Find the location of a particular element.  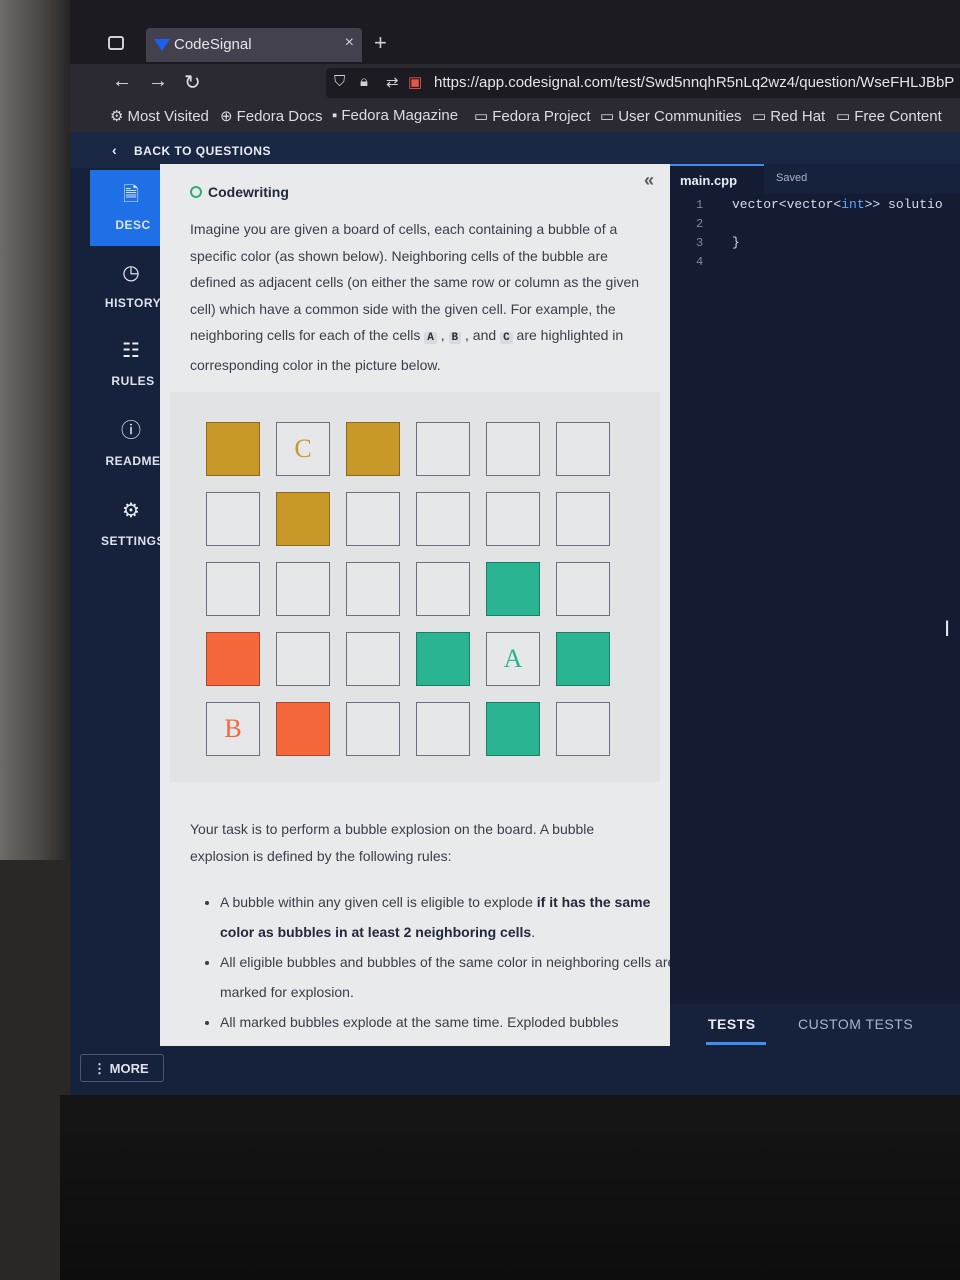

bookmark-fedora-project: ▭ Fedora Project is located at coordinates (532, 116).